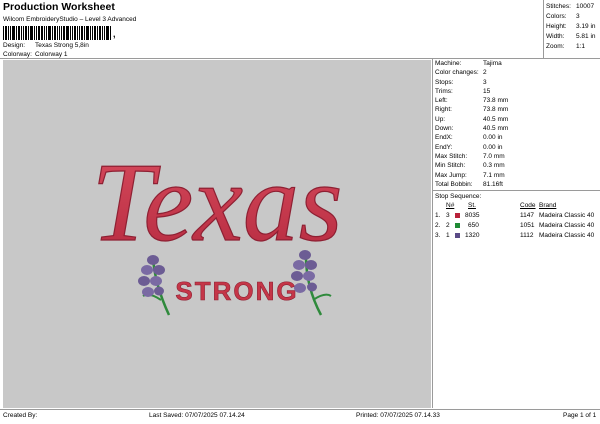 This screenshot has width=600, height=424. What do you see at coordinates (441, 101) in the screenshot?
I see `left-label: Left:` at bounding box center [441, 101].